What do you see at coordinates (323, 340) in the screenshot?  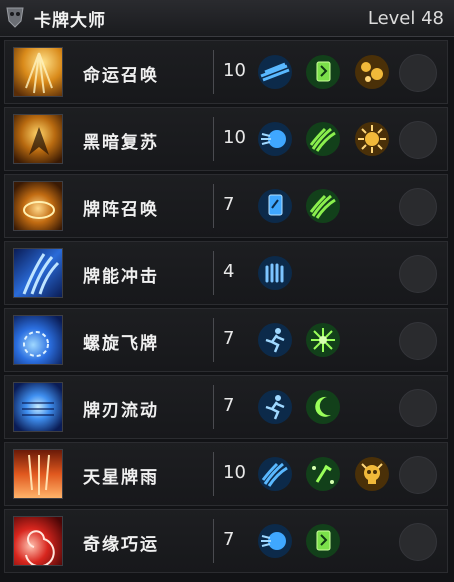 I see `green-burst-icon` at bounding box center [323, 340].